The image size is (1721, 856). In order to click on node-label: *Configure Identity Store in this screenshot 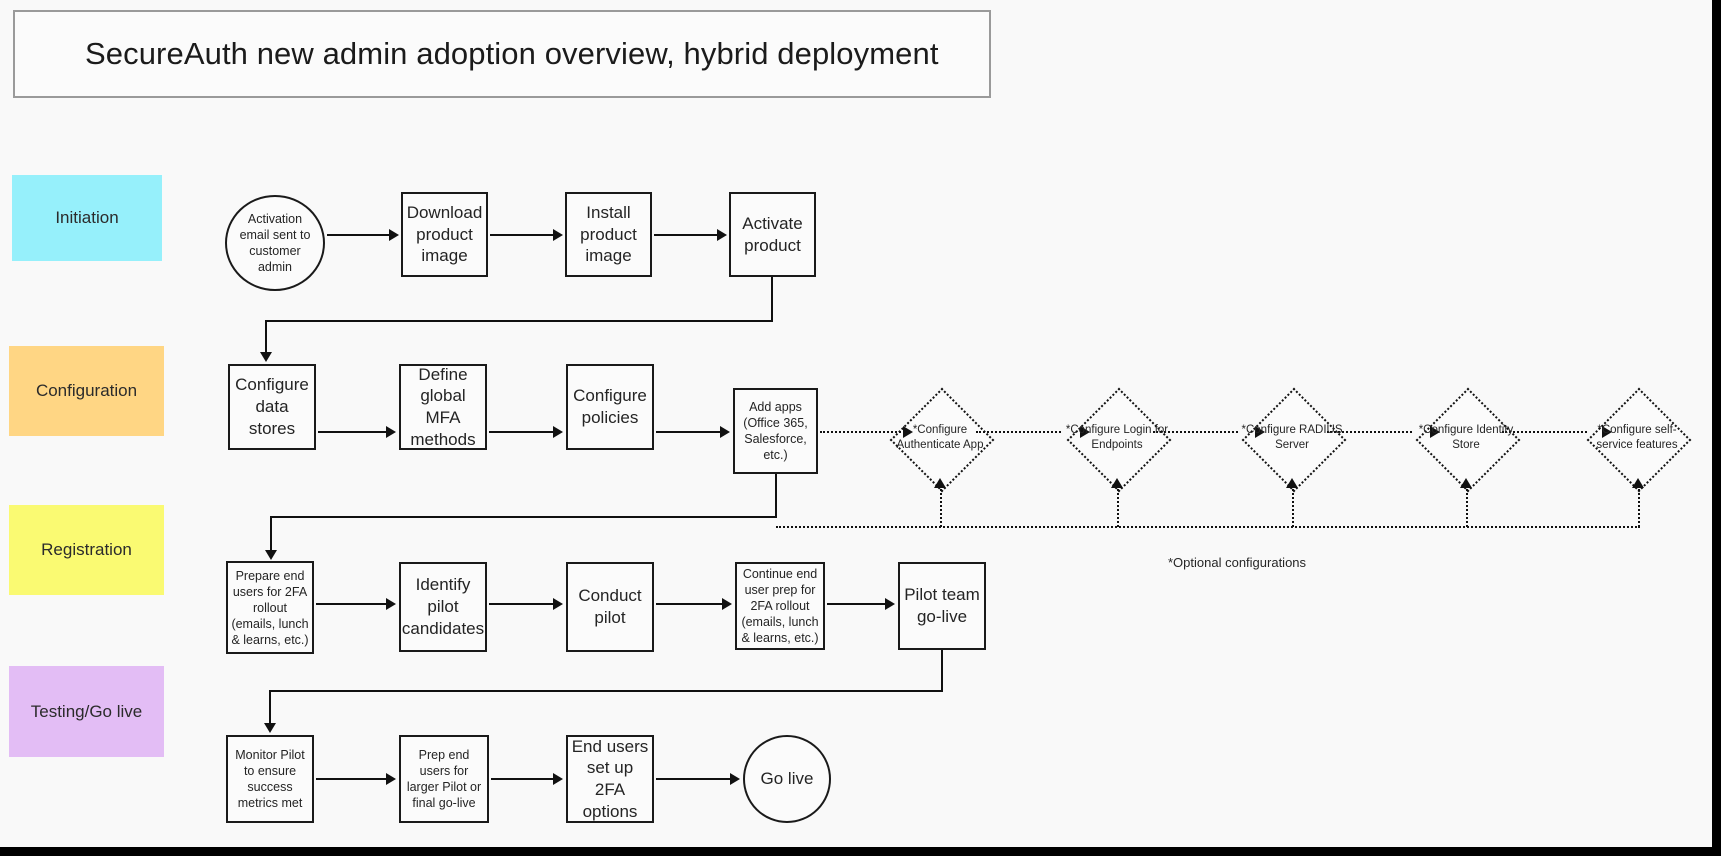, I will do `click(1466, 437)`.